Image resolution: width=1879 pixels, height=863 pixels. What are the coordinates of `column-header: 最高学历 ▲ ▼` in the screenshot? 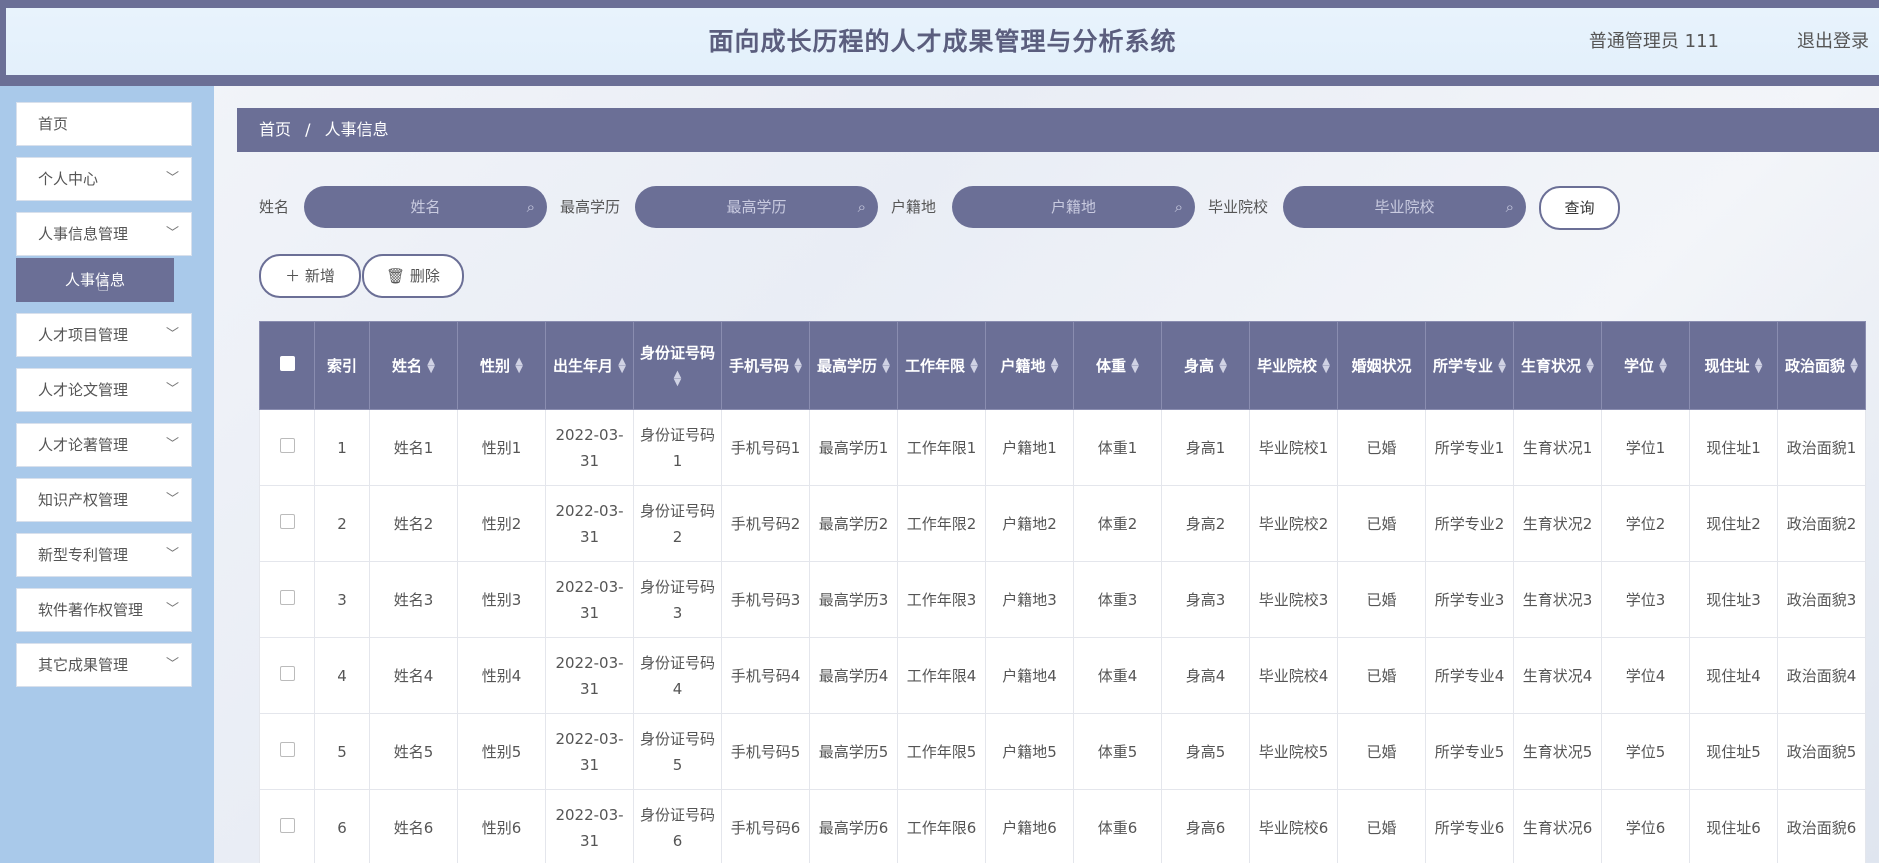 It's located at (853, 365).